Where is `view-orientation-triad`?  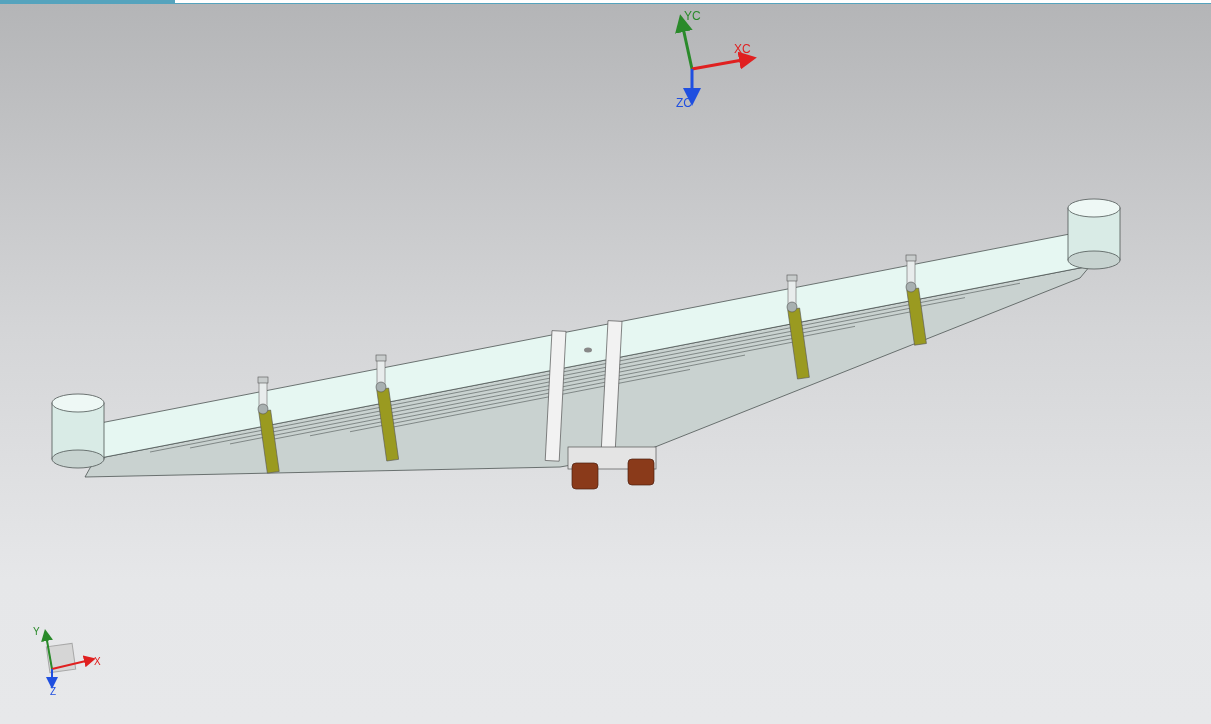
view-orientation-triad is located at coordinates (68, 659).